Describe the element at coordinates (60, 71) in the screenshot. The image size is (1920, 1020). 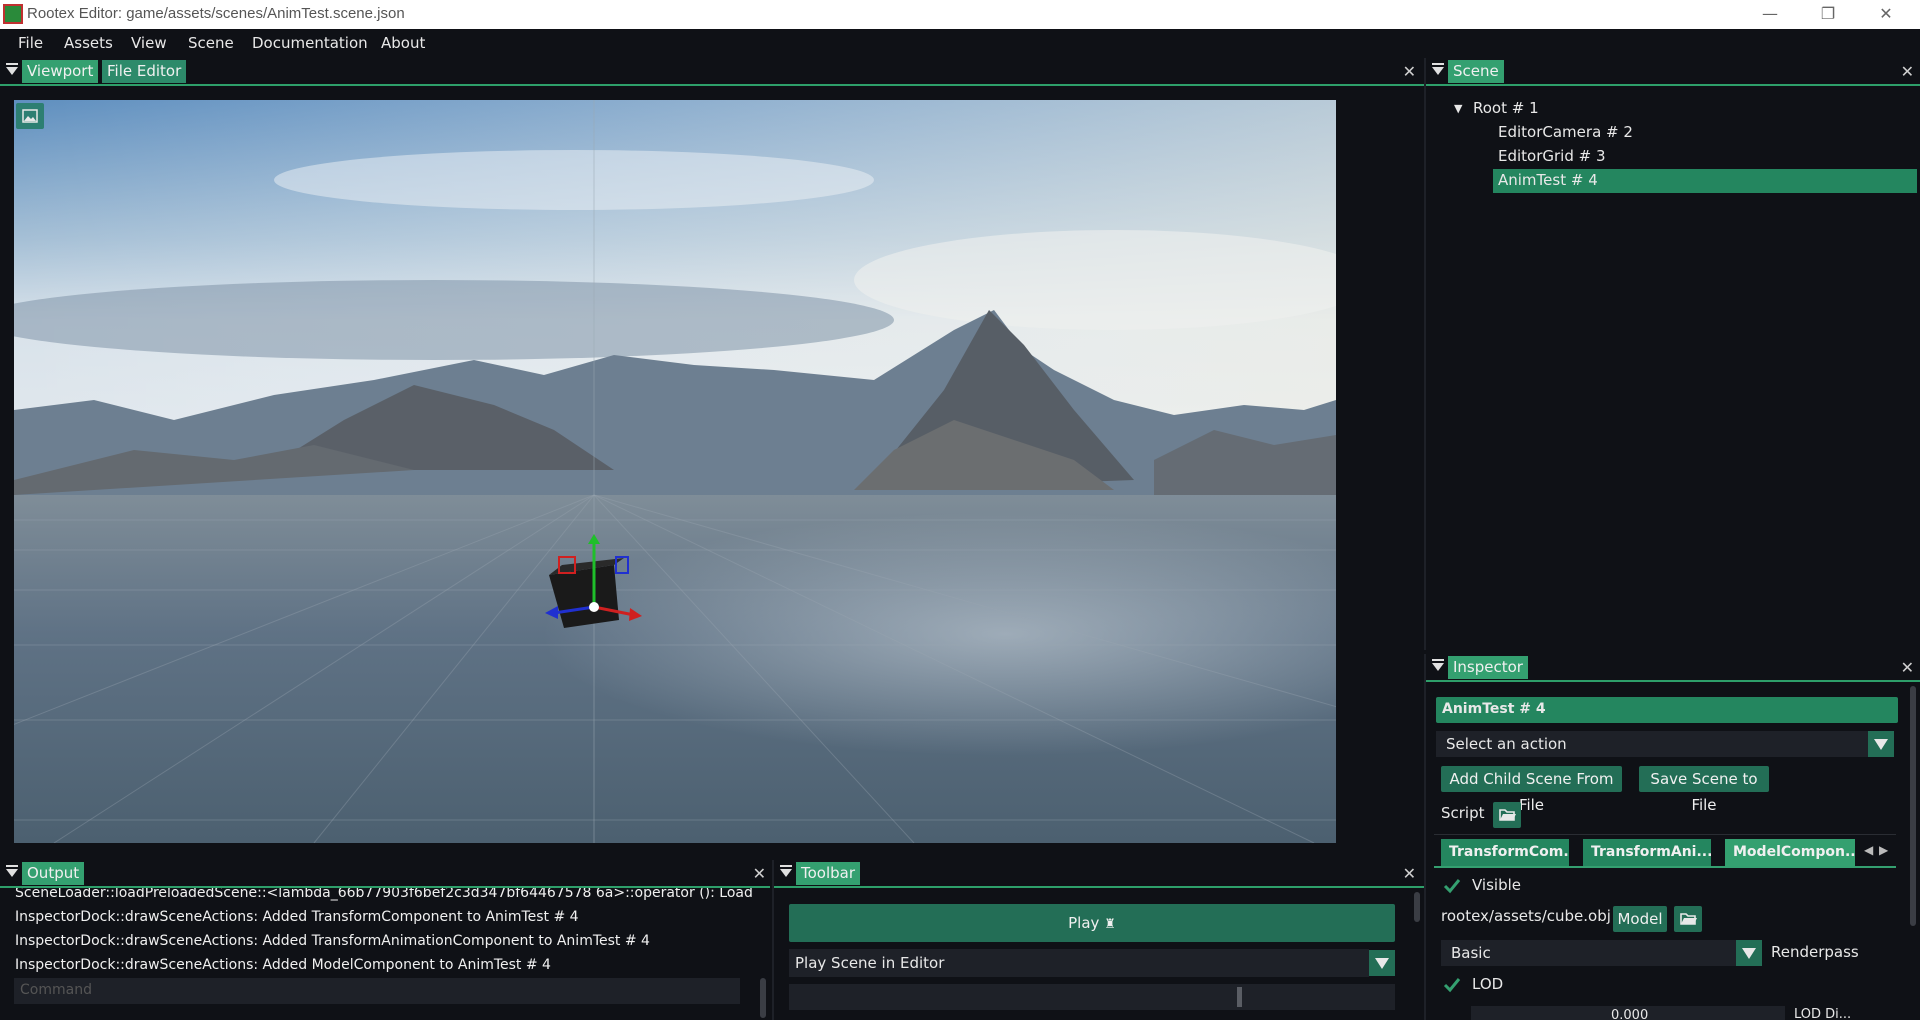
I see `tab-viewport: Viewport` at that location.